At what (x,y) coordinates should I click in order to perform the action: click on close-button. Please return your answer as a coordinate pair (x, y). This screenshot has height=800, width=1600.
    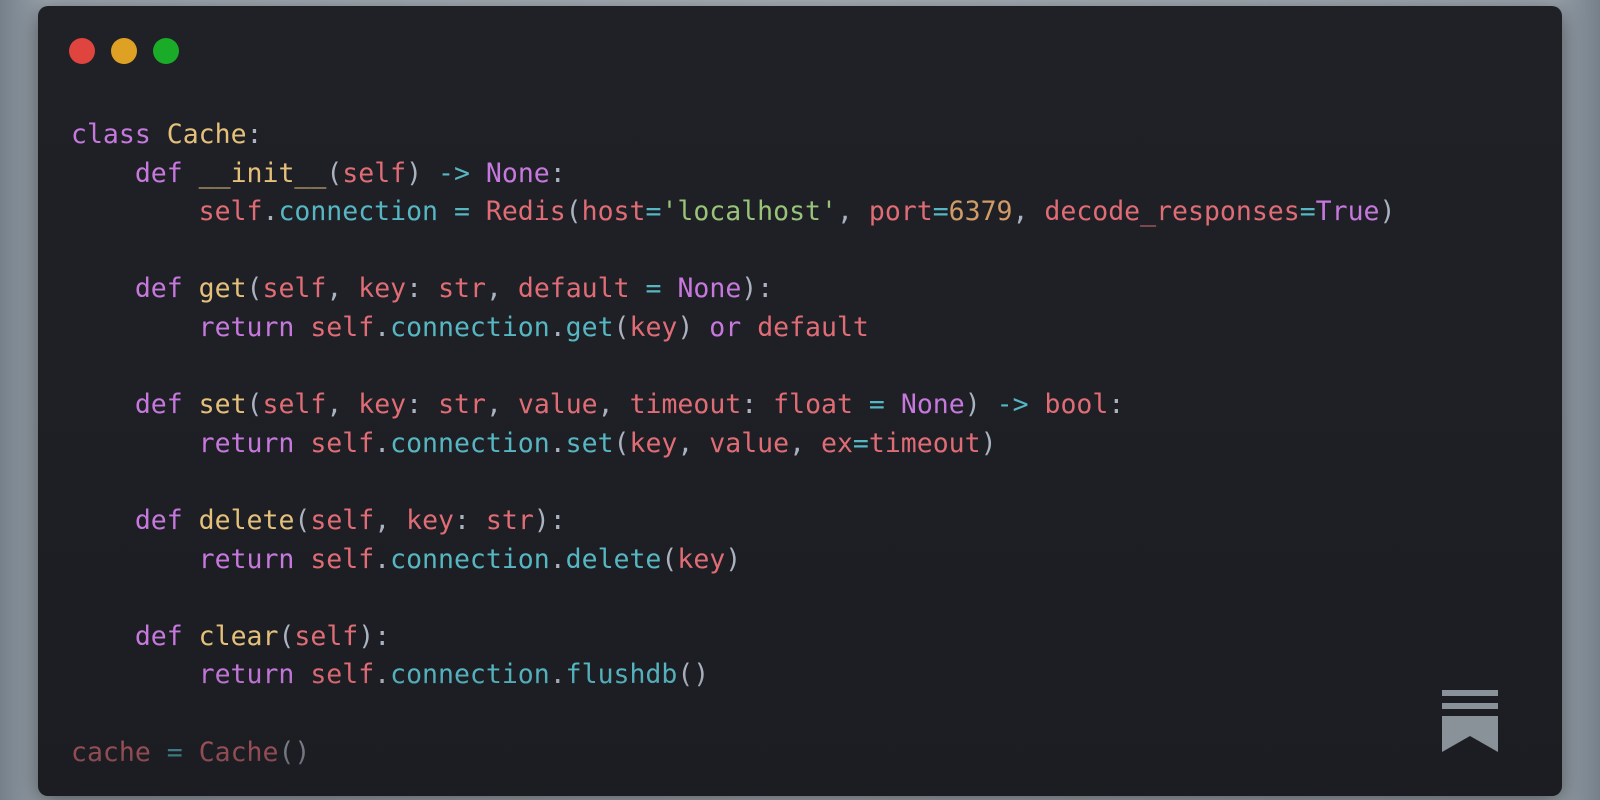
    Looking at the image, I should click on (82, 51).